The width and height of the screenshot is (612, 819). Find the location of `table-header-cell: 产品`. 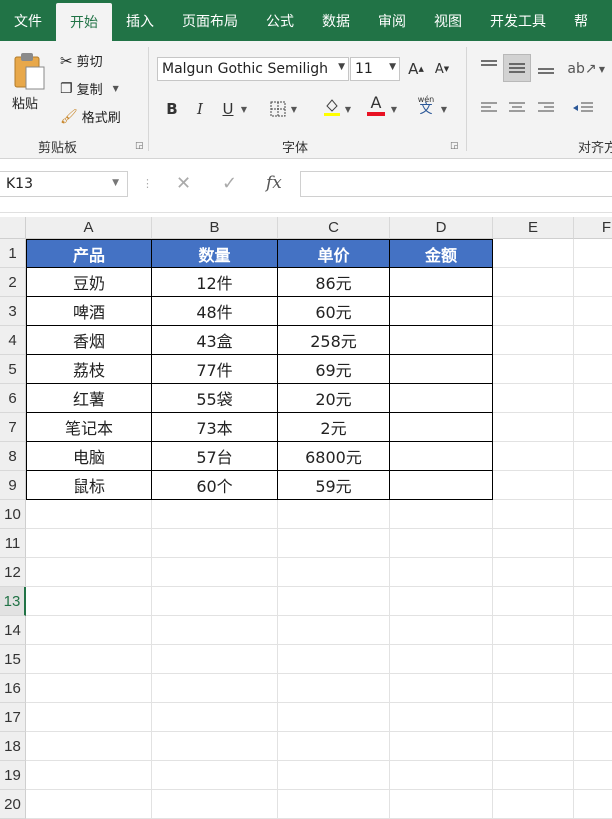

table-header-cell: 产品 is located at coordinates (89, 253).